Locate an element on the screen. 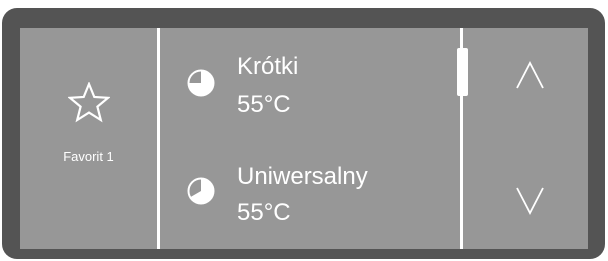 This screenshot has height=261, width=608. favorite-label: Favorit 1 is located at coordinates (88, 156).